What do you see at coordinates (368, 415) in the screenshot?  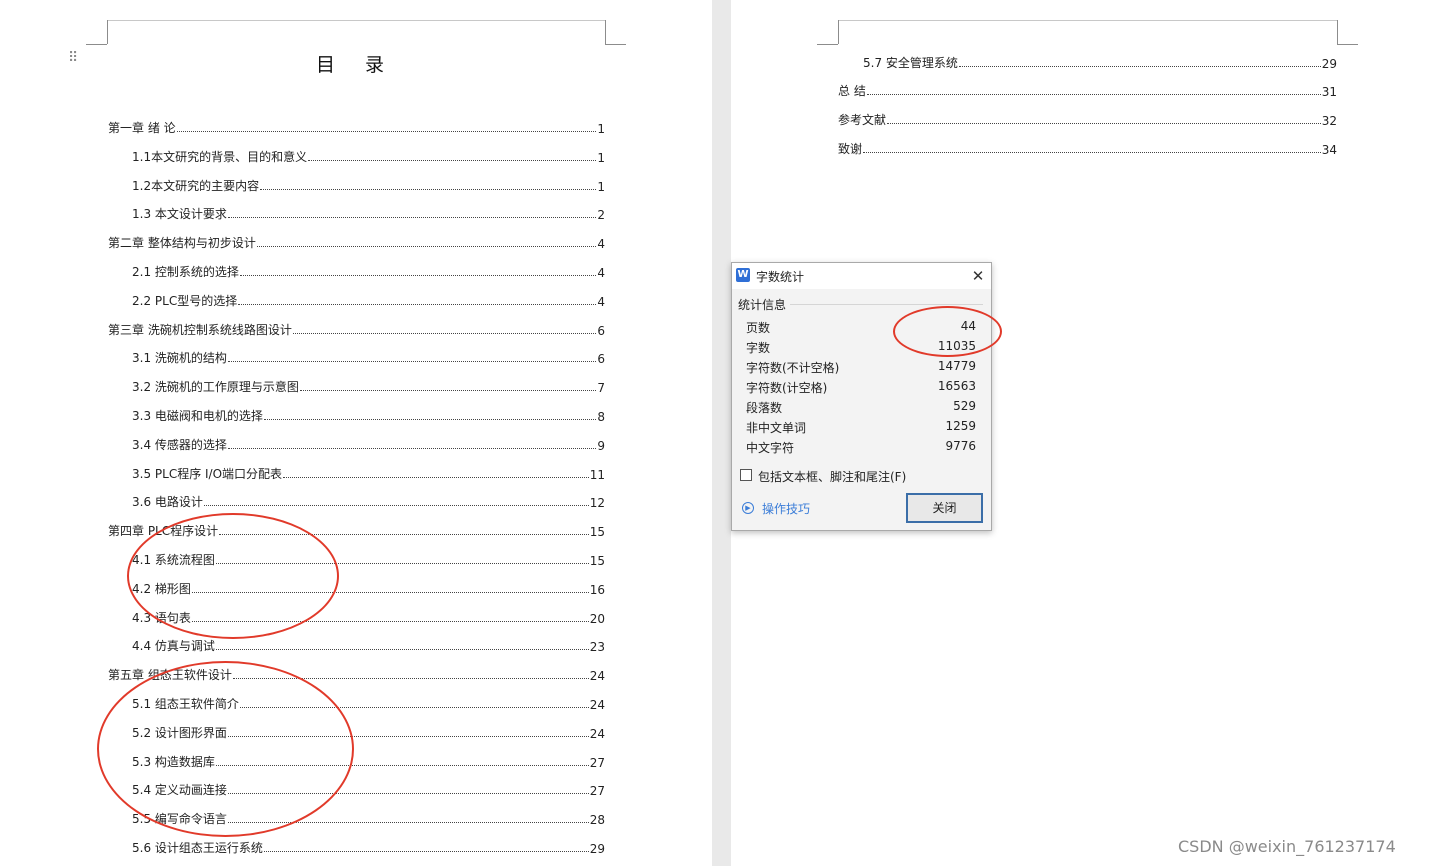 I see `toc-entry: 3.3 电磁阀和电机的选择 8` at bounding box center [368, 415].